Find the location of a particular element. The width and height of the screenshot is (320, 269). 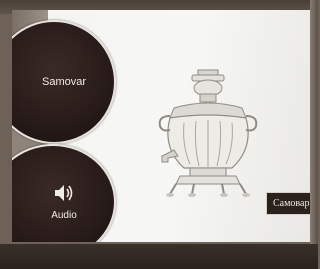

audio-button: Audio is located at coordinates (64, 193).